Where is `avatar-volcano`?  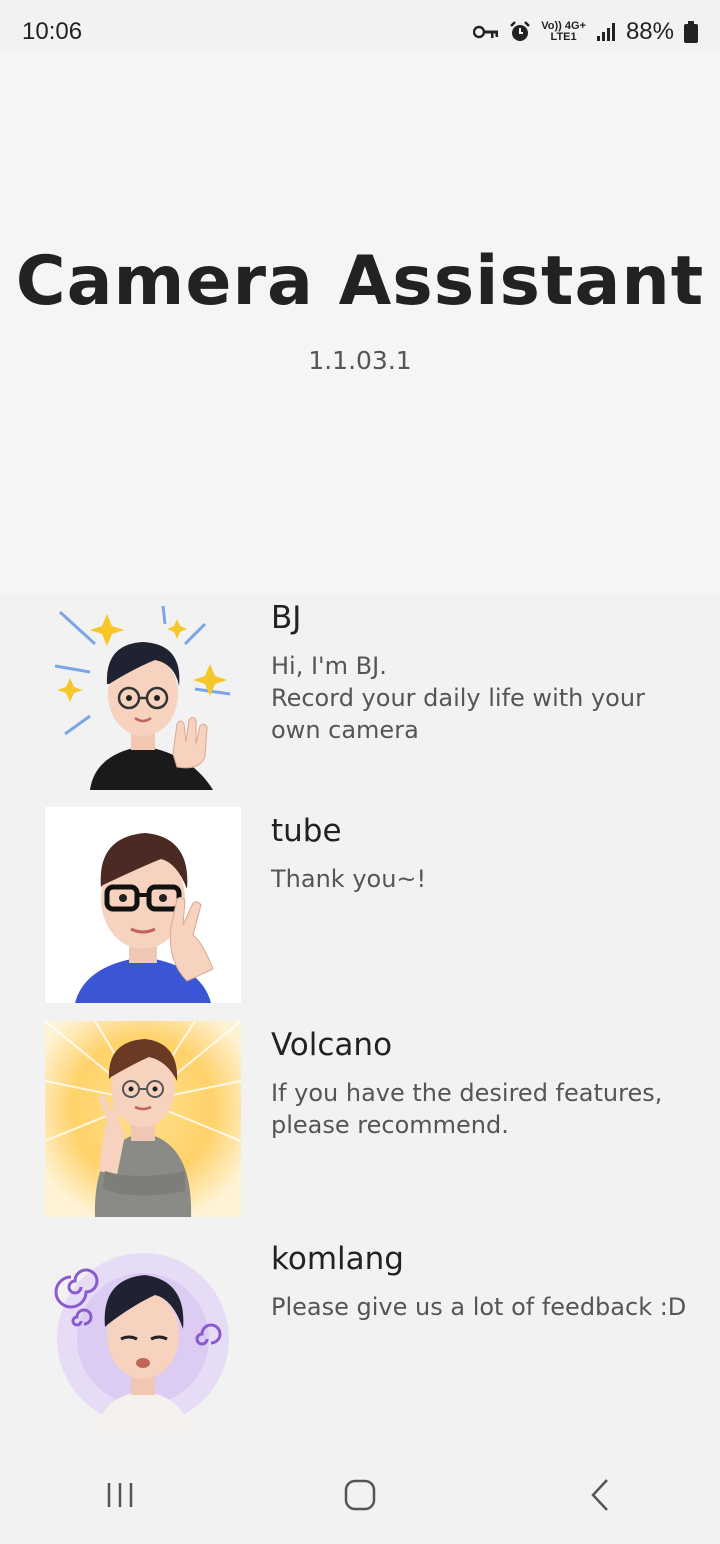 avatar-volcano is located at coordinates (143, 1119).